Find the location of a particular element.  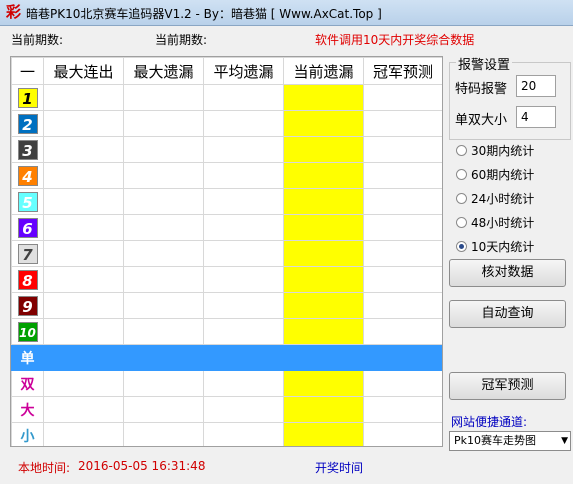

grid-header-0: 一 is located at coordinates (27, 71).